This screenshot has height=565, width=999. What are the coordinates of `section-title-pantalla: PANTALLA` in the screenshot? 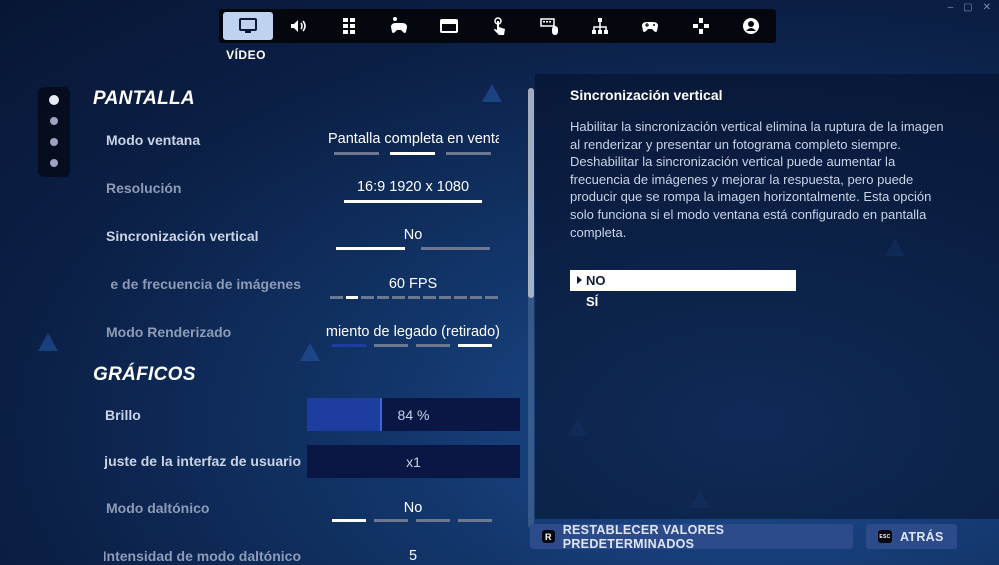 It's located at (144, 98).